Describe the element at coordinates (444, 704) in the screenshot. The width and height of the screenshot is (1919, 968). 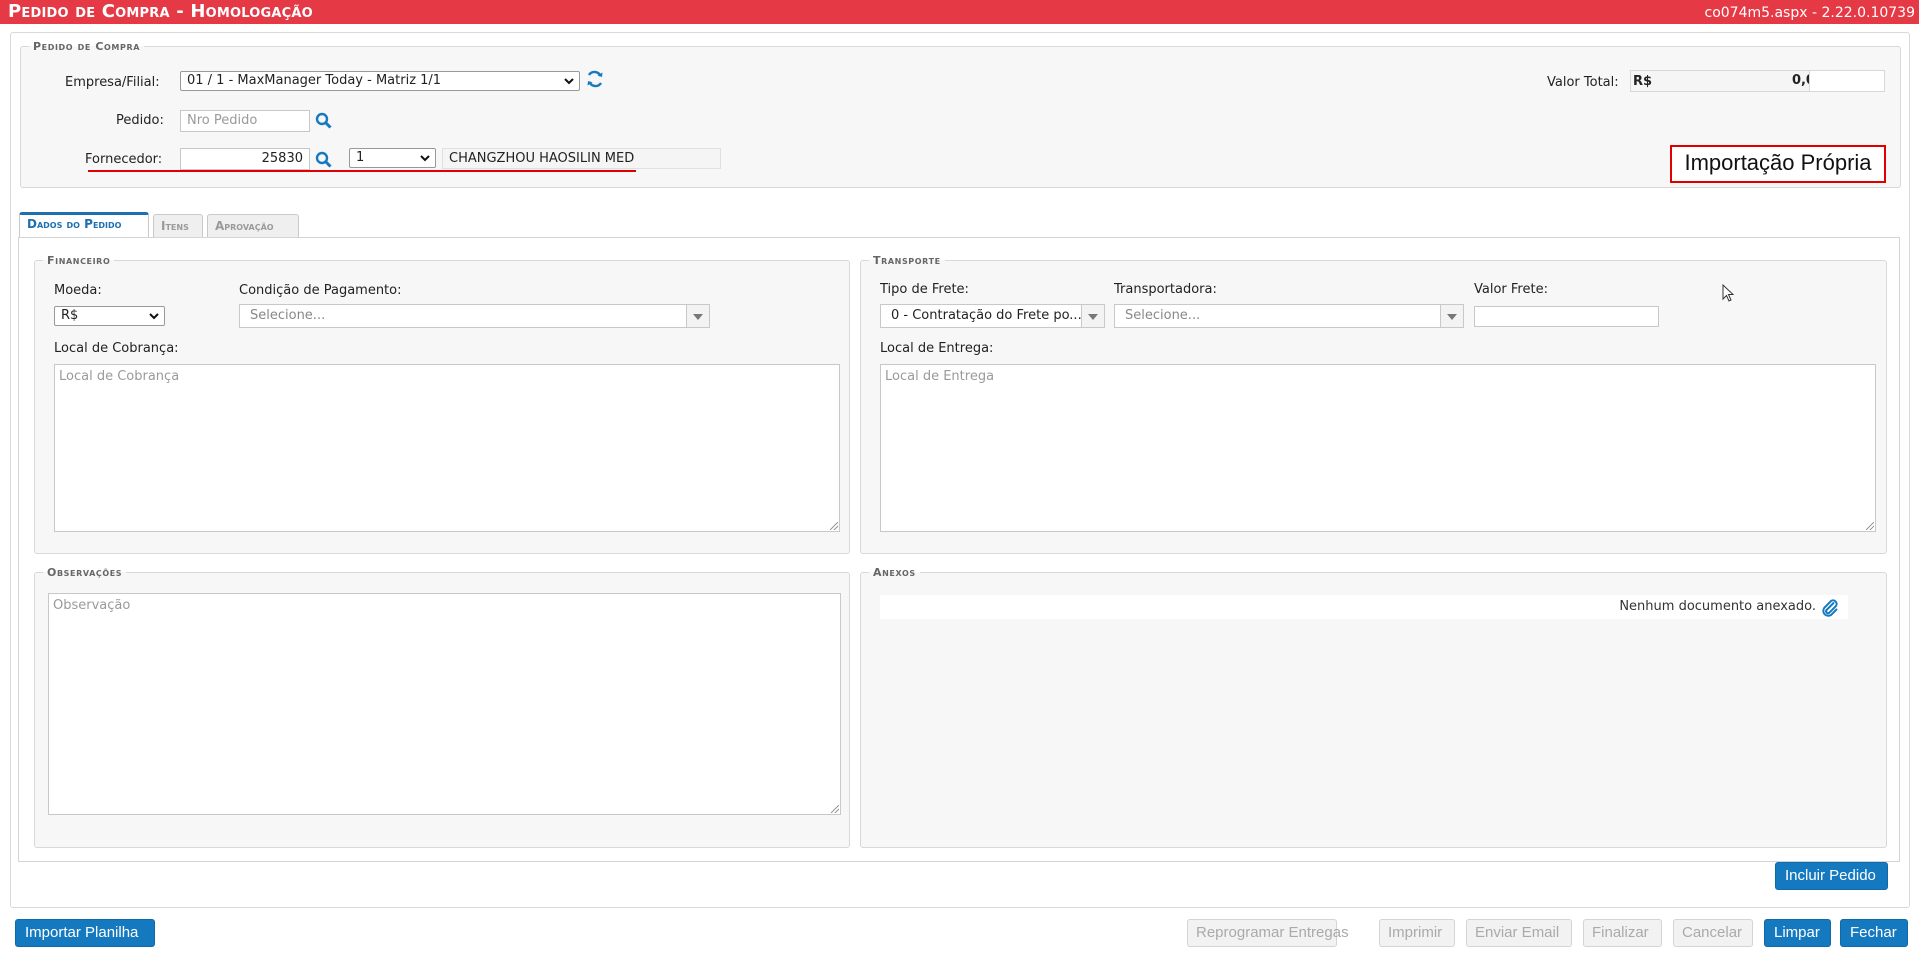
I see `observacao-textarea: Observação` at that location.